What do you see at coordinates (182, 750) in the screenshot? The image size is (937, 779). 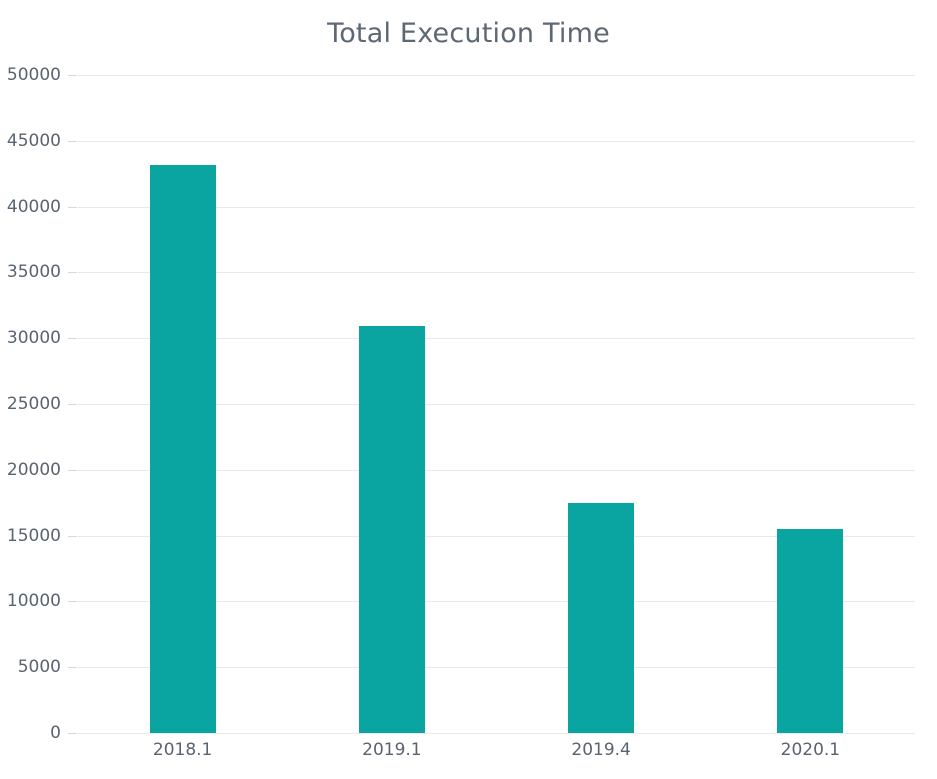 I see `x-axis-label: 2018.1` at bounding box center [182, 750].